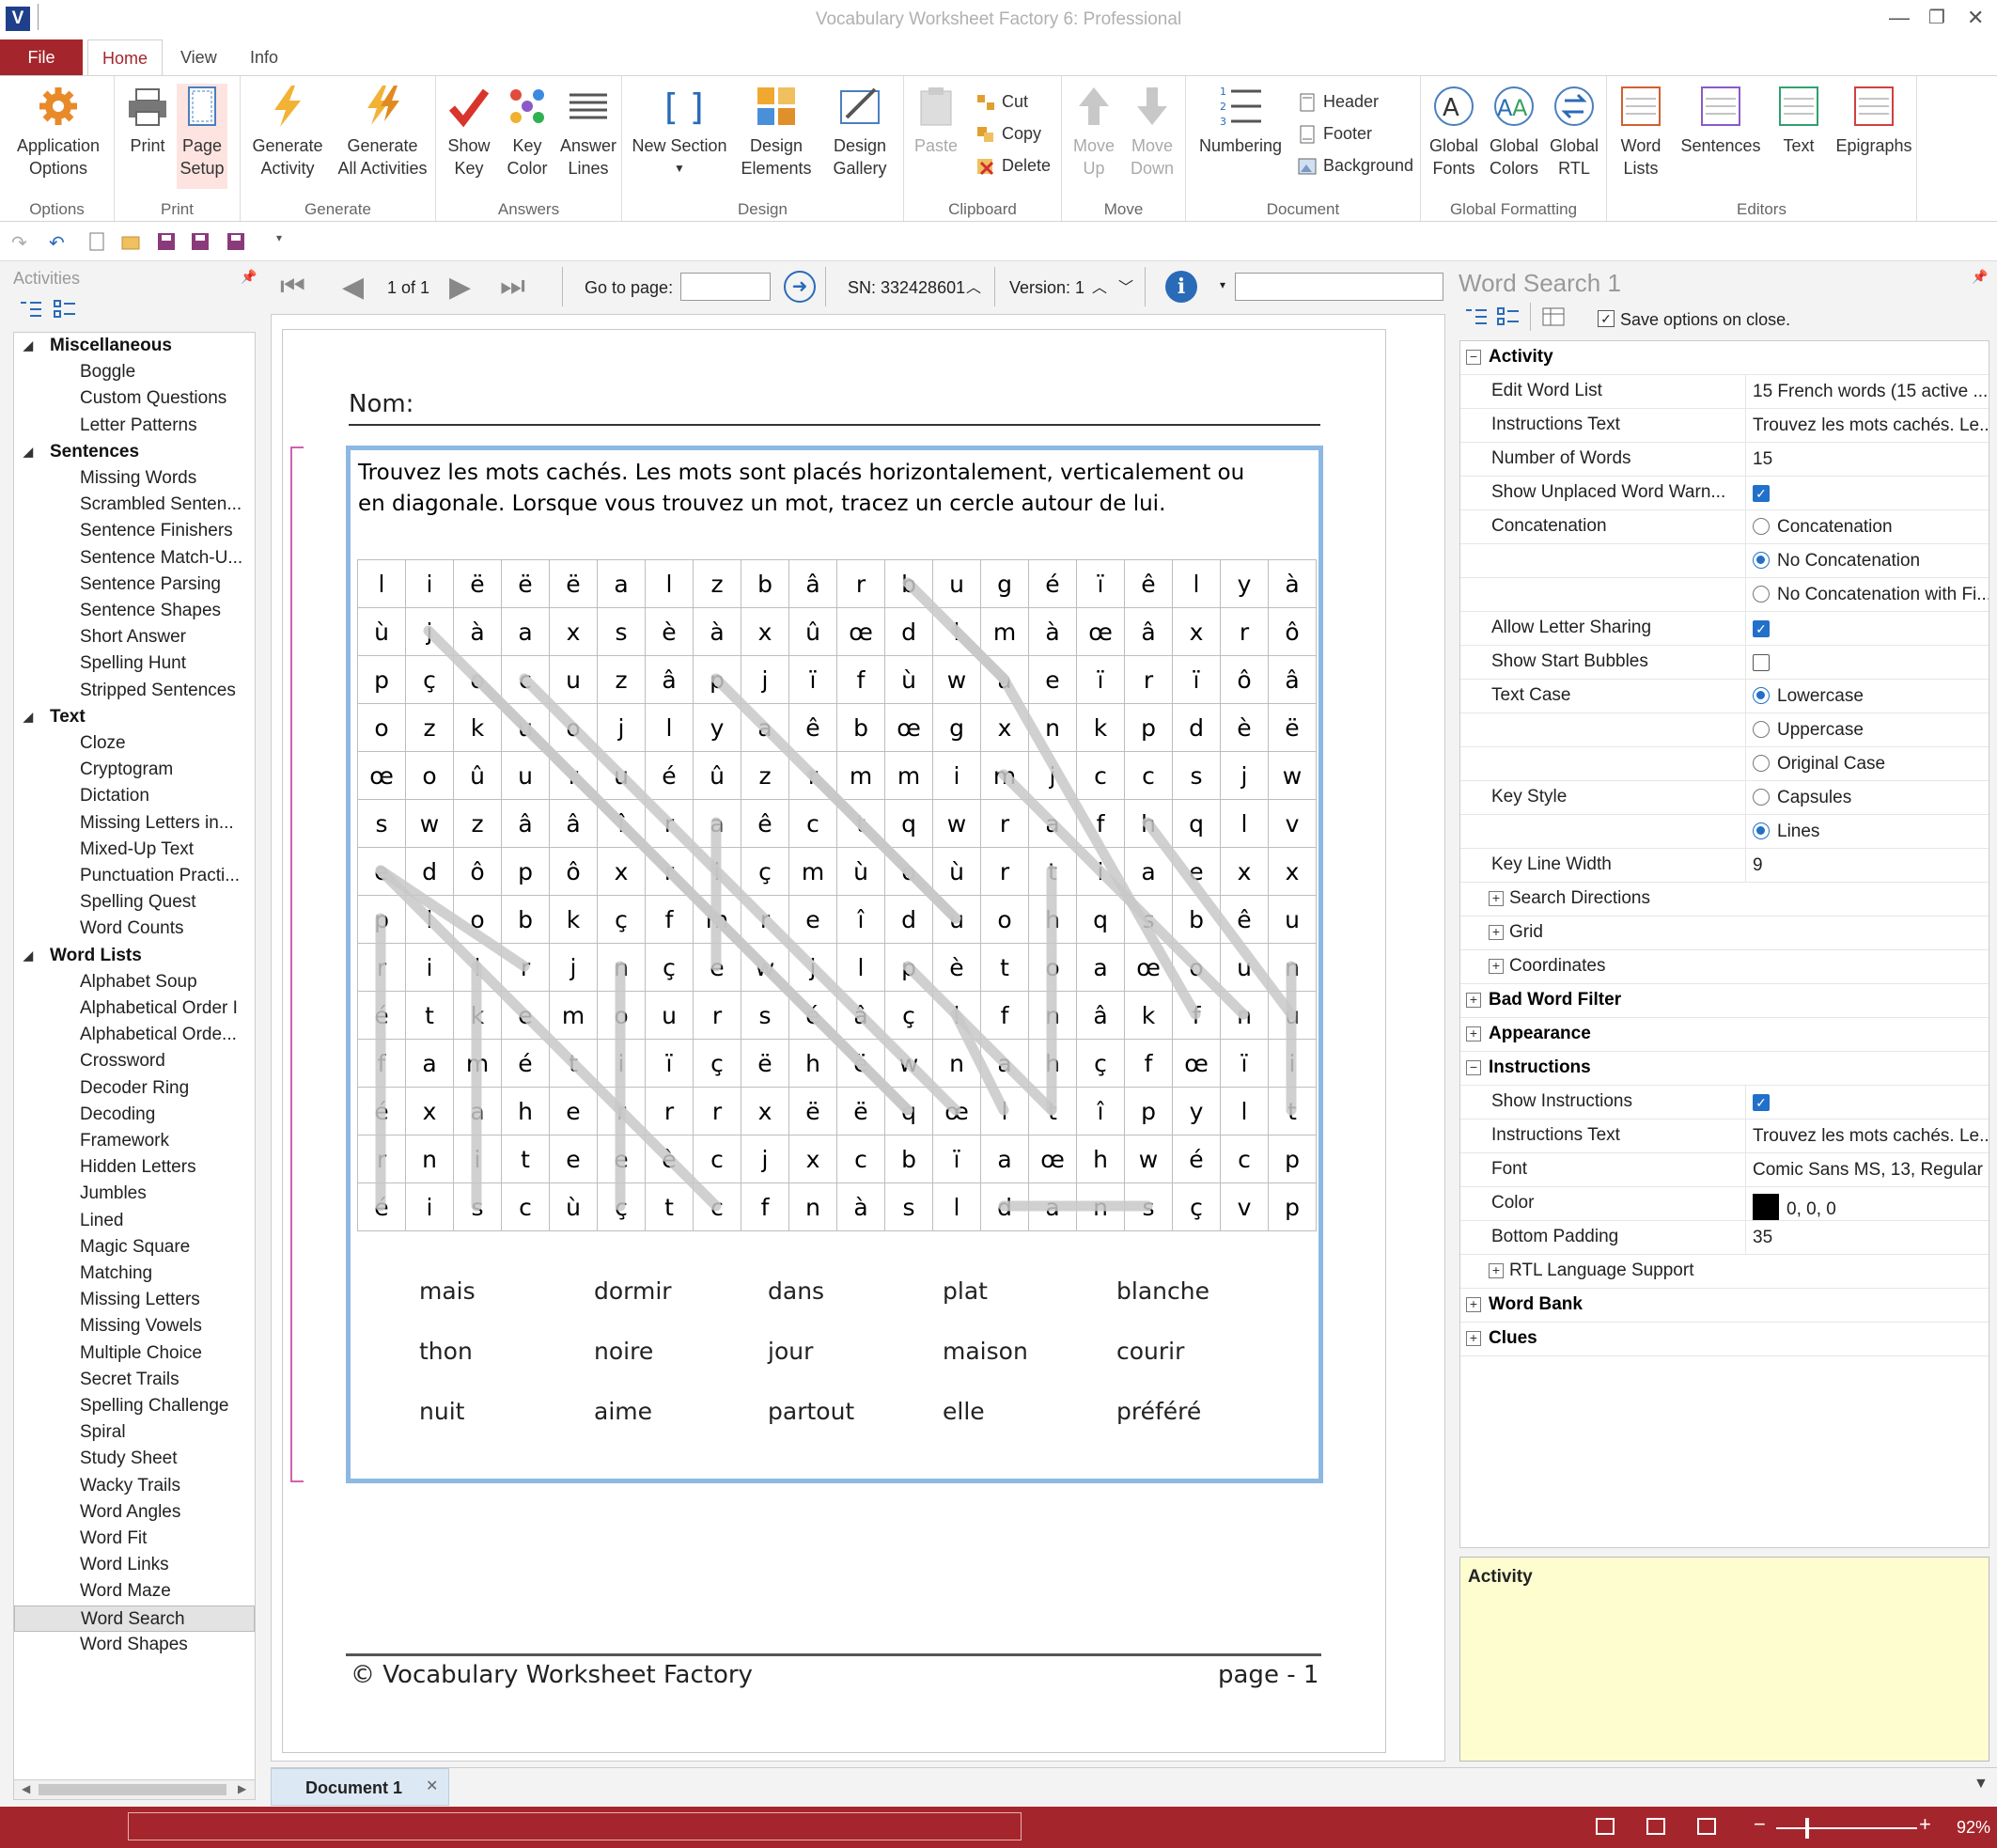 This screenshot has width=1997, height=1848. What do you see at coordinates (1094, 132) in the screenshot?
I see `move-up-button: Move Up` at bounding box center [1094, 132].